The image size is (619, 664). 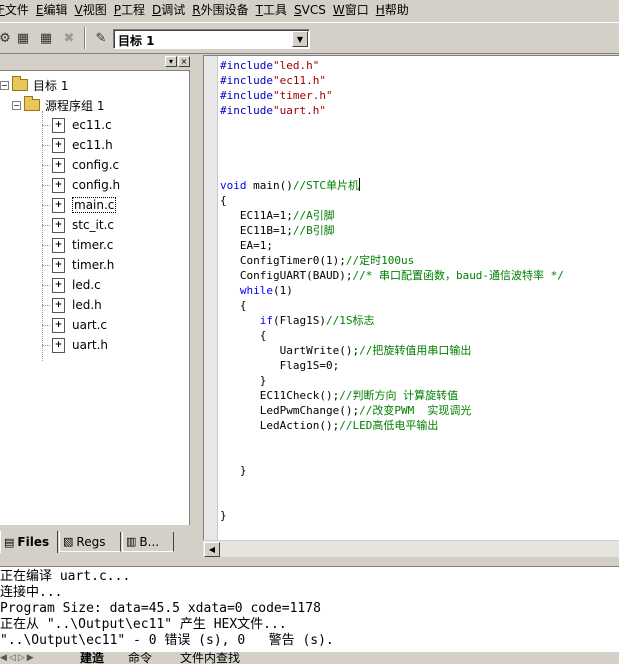 I want to click on code-token: #include, so click(x=246, y=65).